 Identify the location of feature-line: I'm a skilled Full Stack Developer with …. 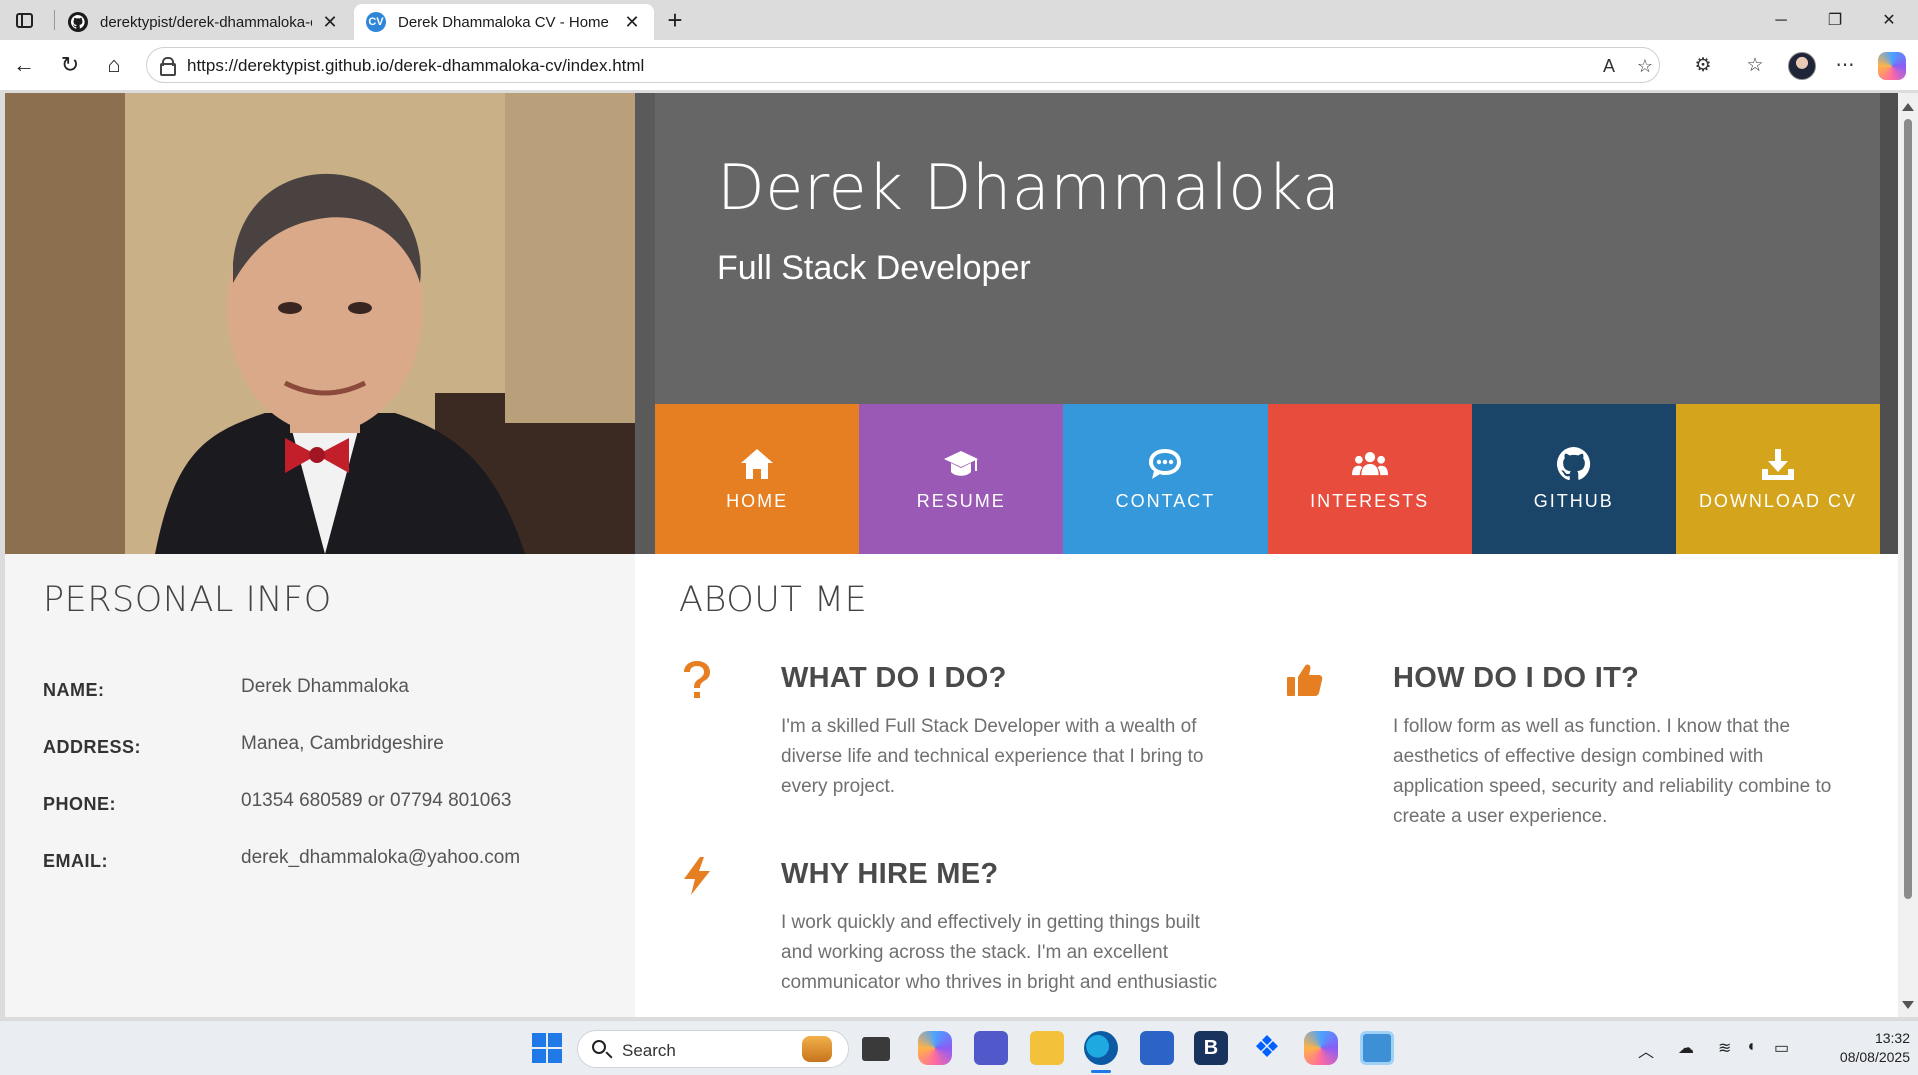
(989, 726).